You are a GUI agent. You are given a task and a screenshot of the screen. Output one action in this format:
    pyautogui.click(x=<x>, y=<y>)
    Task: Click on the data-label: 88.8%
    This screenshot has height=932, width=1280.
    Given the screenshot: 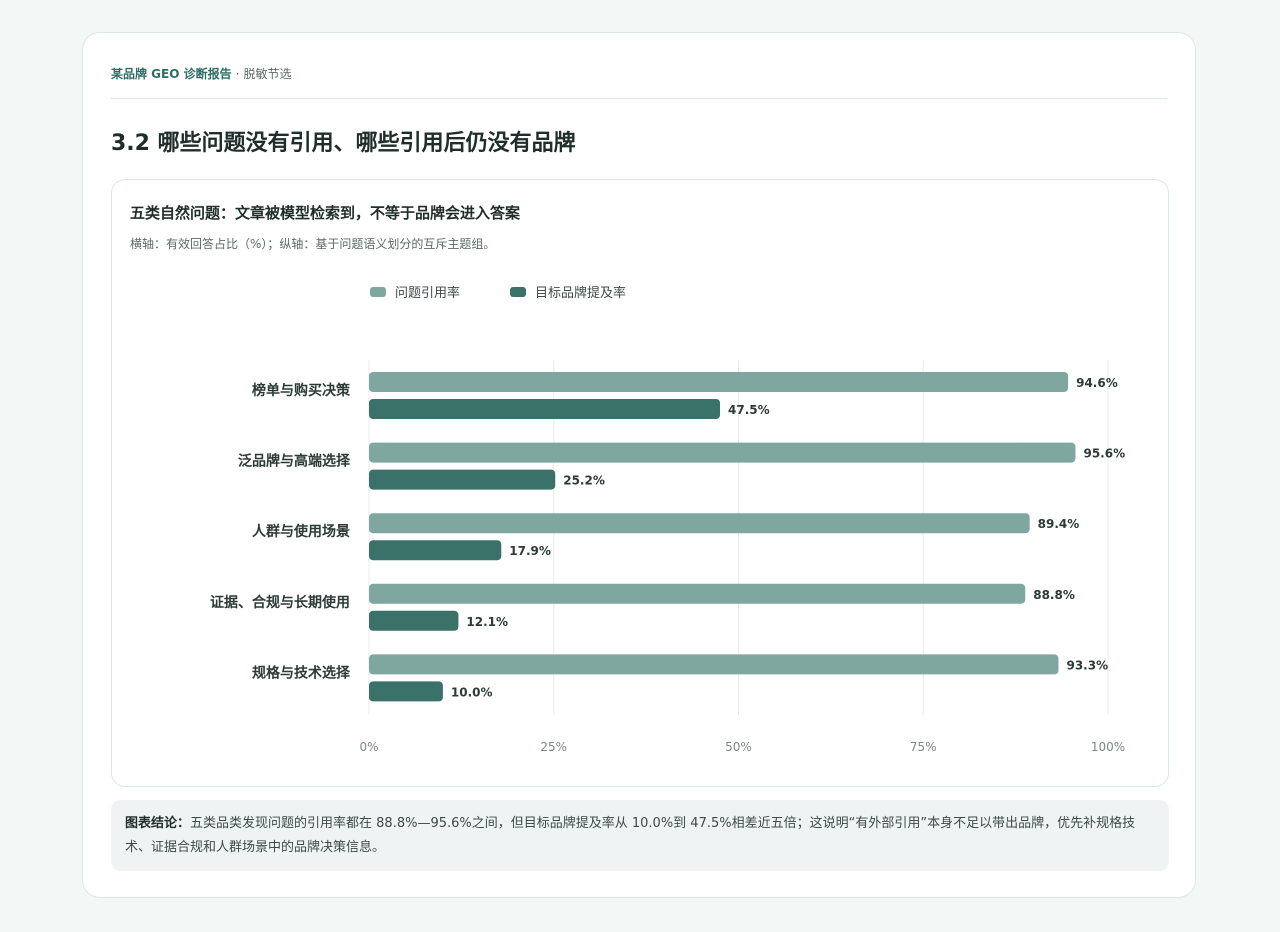 What is the action you would take?
    pyautogui.click(x=1054, y=595)
    